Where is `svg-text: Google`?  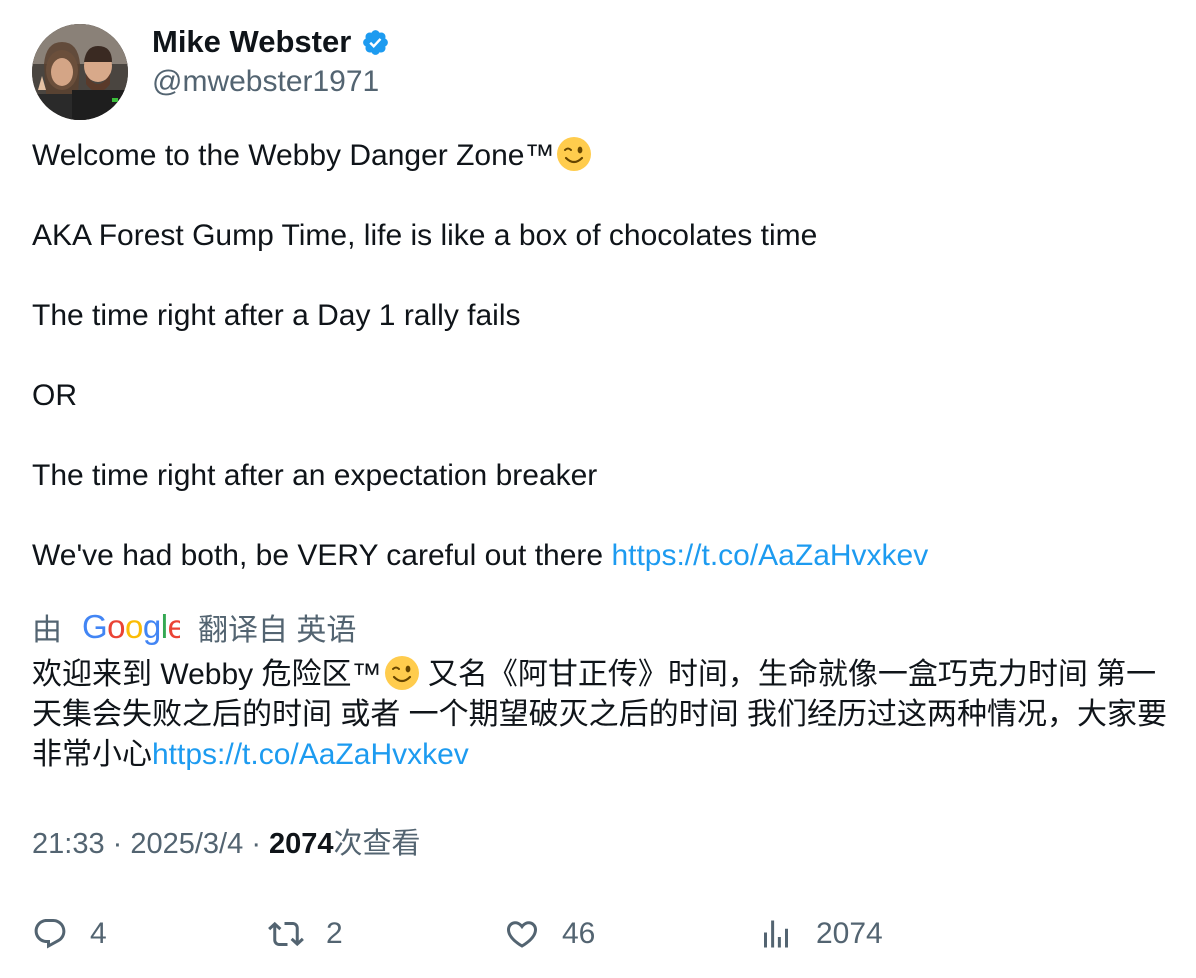 svg-text: Google is located at coordinates (131, 626).